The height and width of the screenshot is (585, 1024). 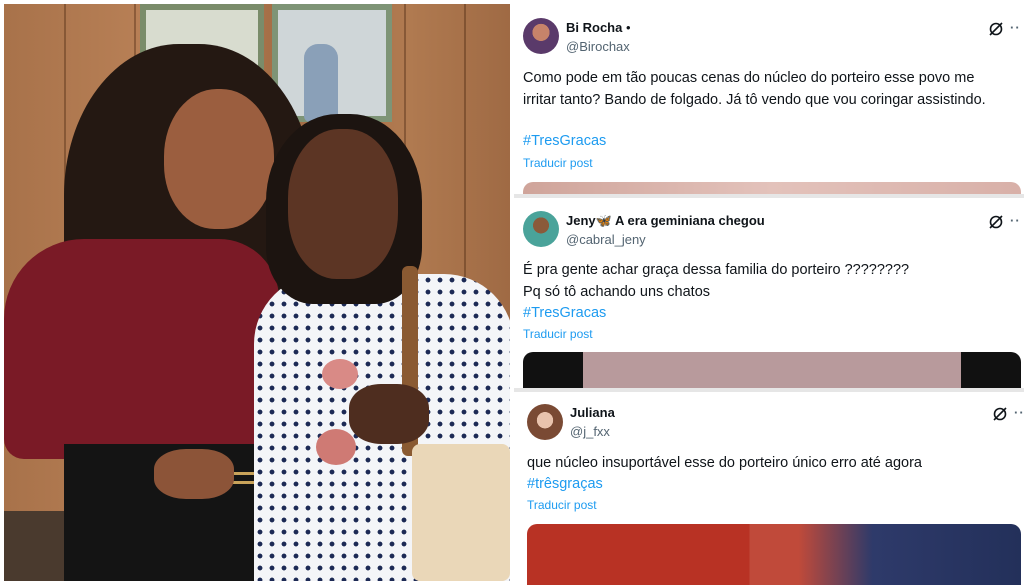 I want to click on tweet-handle: @cabral_jeny, so click(x=606, y=239).